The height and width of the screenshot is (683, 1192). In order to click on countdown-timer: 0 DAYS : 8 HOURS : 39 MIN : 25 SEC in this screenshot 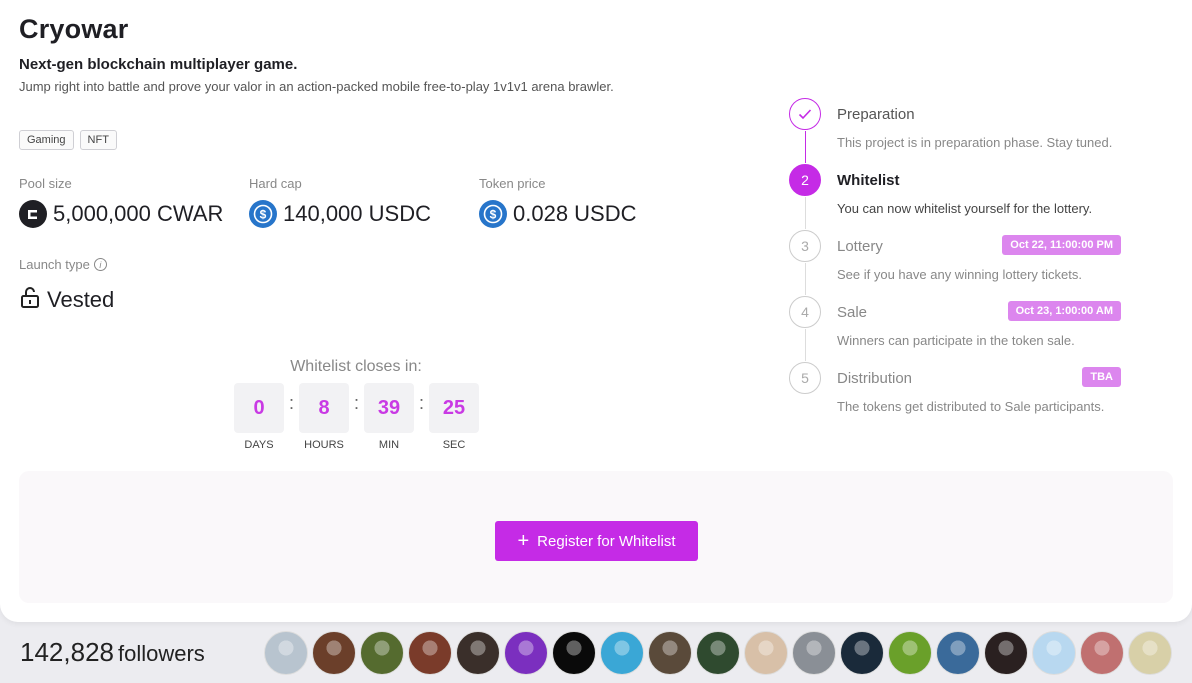, I will do `click(356, 417)`.